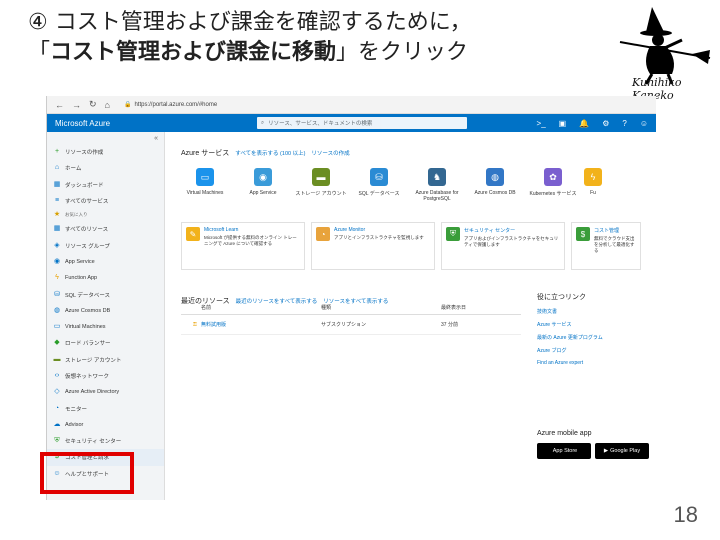 Image resolution: width=720 pixels, height=540 pixels. I want to click on table-row: ⚿ 無料試用版 サブスクリプション 37 分前, so click(351, 325).